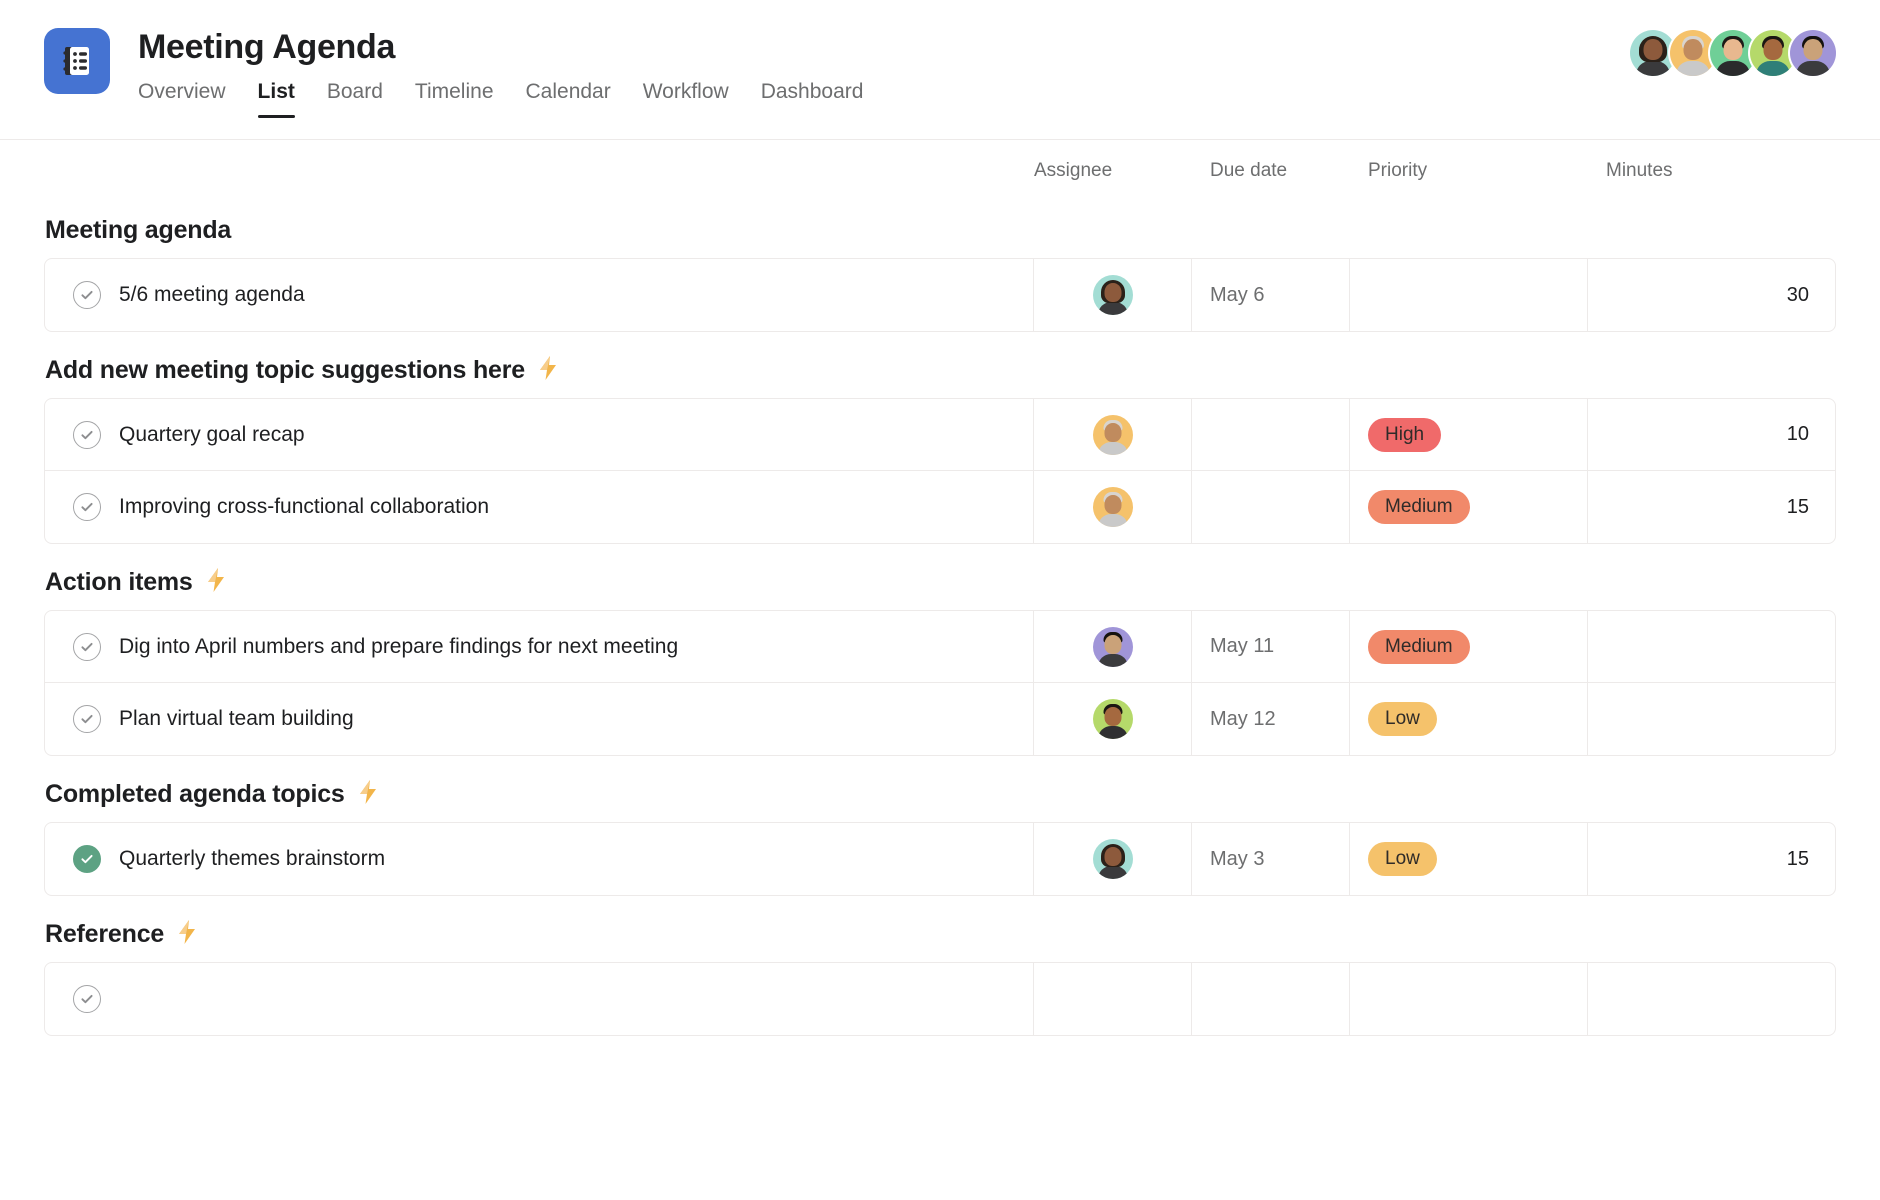 This screenshot has height=1200, width=1880. I want to click on tab-workflow: Workflow, so click(686, 97).